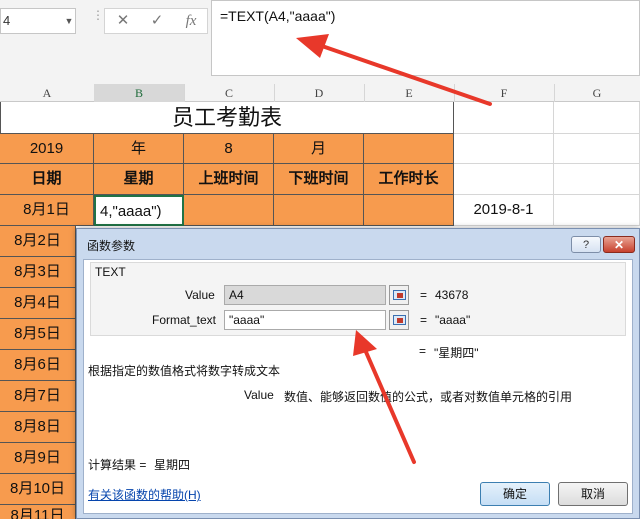 The width and height of the screenshot is (640, 519). What do you see at coordinates (593, 494) in the screenshot?
I see `cancel-button: 取消` at bounding box center [593, 494].